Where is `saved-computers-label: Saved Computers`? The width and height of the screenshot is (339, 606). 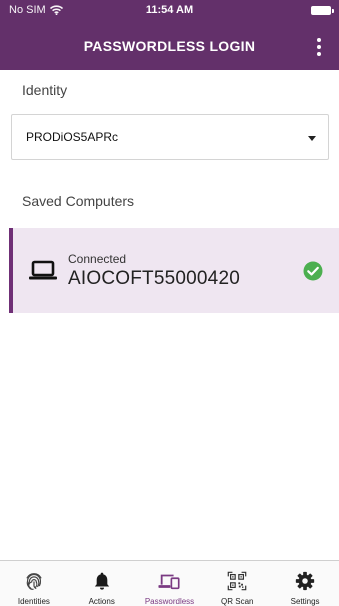
saved-computers-label: Saved Computers is located at coordinates (78, 201).